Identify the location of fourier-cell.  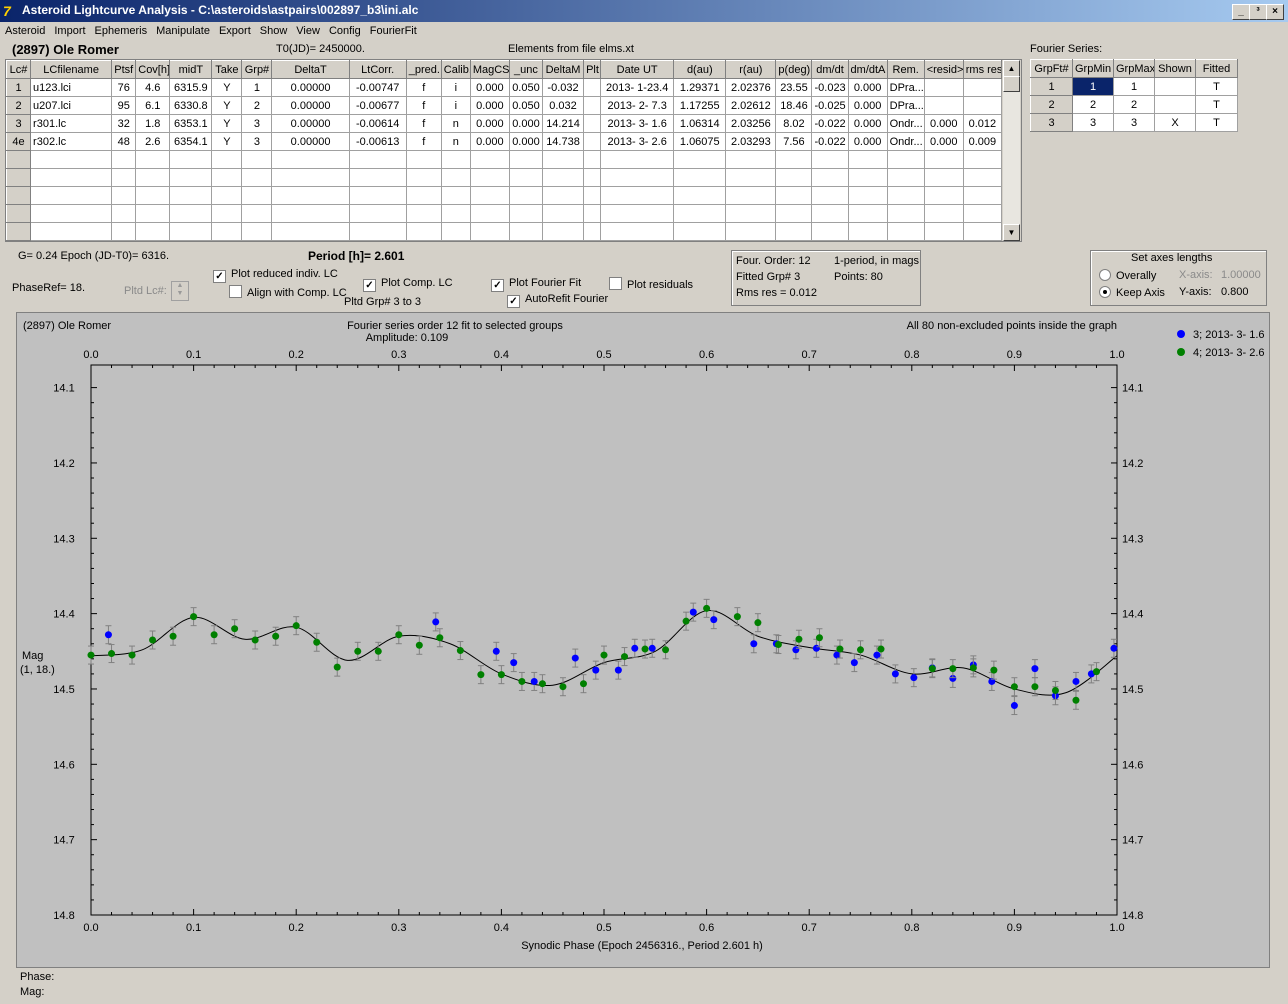
(1175, 104).